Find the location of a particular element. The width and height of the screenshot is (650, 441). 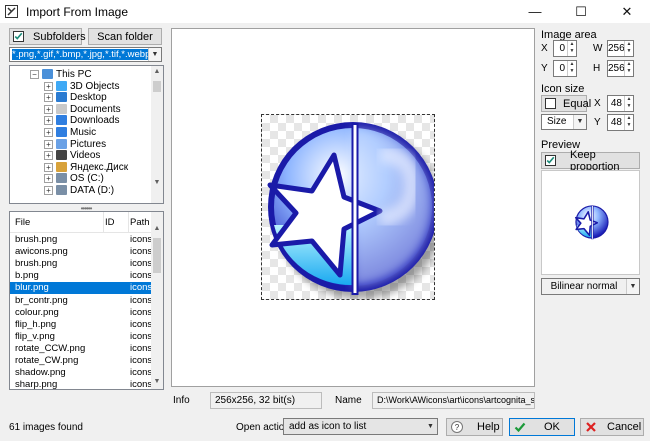

file-row: rotate_CW.png icons\ is located at coordinates (80, 361).